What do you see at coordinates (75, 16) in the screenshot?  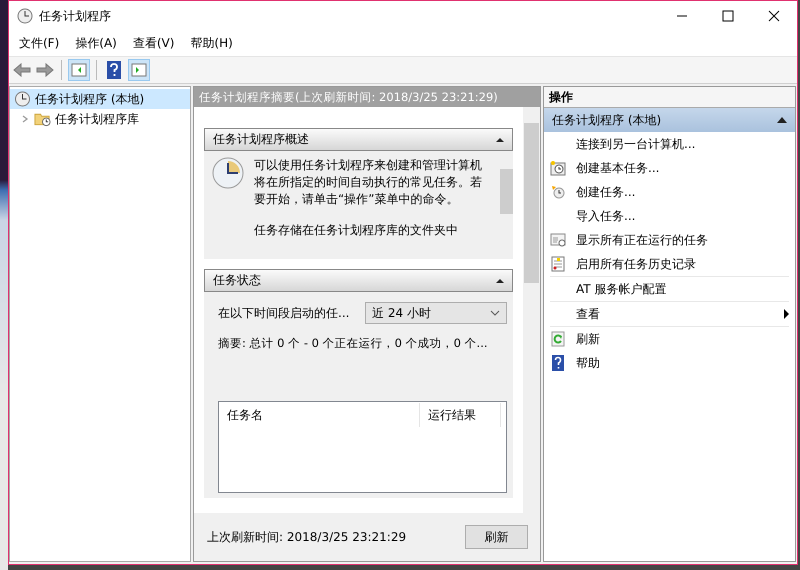 I see `window-title: 任务计划程序` at bounding box center [75, 16].